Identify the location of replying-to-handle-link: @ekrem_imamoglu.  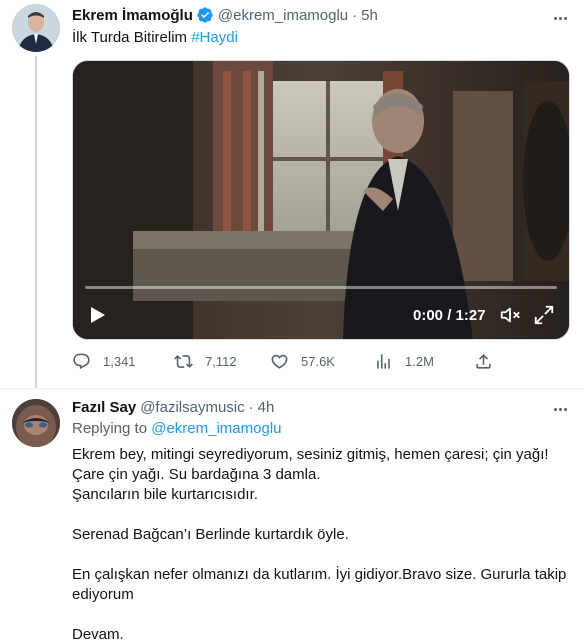
(216, 428).